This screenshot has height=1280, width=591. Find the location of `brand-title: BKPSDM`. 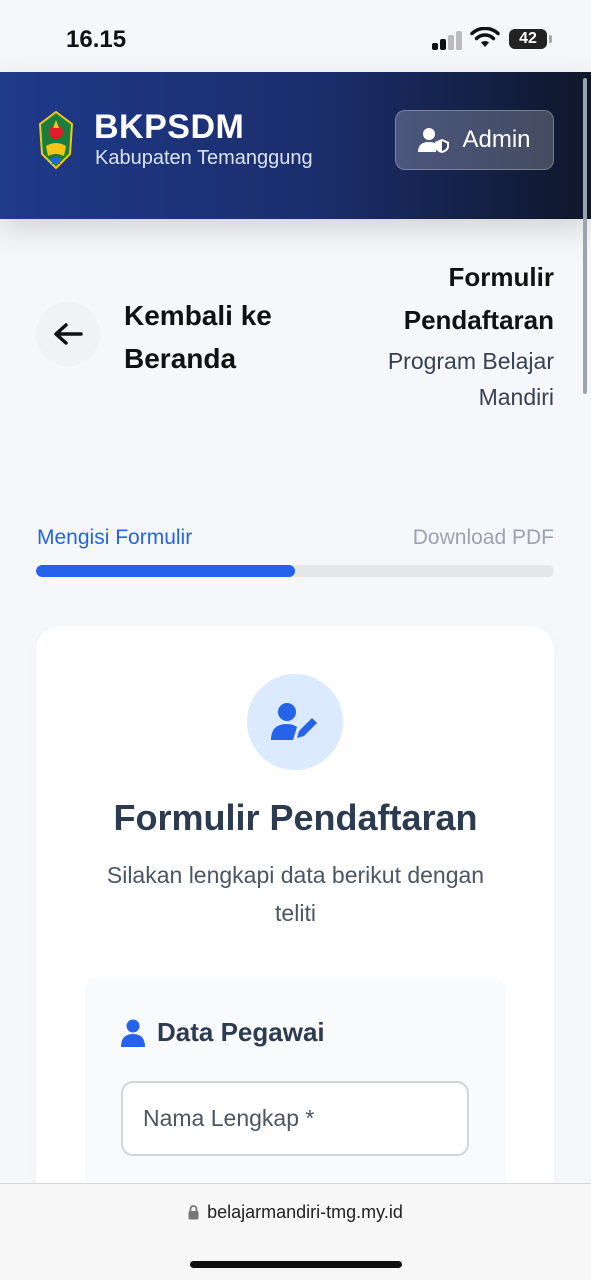

brand-title: BKPSDM is located at coordinates (169, 127).